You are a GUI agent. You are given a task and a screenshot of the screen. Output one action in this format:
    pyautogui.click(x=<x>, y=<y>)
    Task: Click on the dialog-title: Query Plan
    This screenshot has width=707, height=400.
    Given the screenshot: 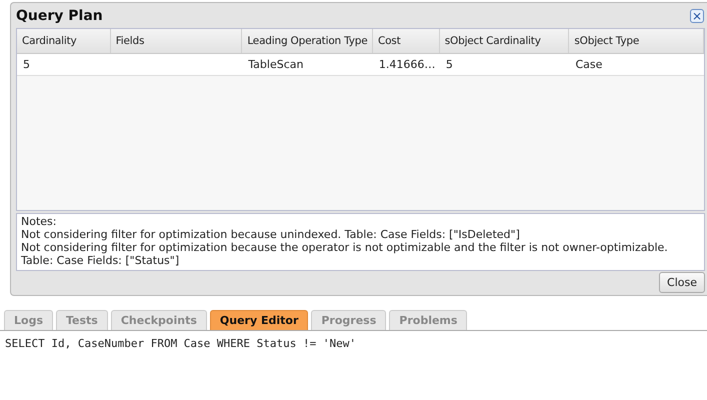 What is the action you would take?
    pyautogui.click(x=59, y=16)
    